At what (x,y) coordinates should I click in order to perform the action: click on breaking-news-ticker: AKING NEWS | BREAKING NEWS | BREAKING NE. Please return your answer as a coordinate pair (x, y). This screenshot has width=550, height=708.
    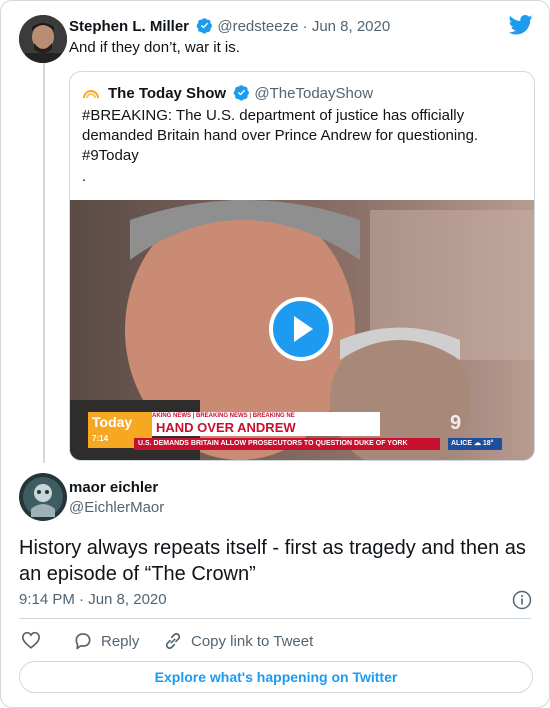
    Looking at the image, I should click on (266, 416).